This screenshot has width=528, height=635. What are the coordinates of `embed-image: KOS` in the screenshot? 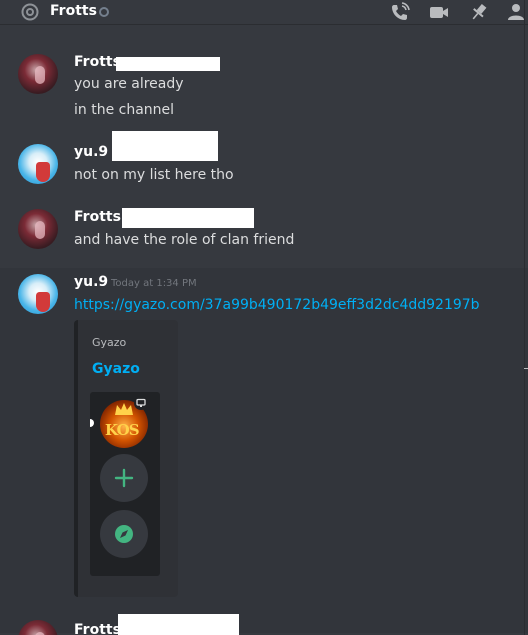 It's located at (125, 484).